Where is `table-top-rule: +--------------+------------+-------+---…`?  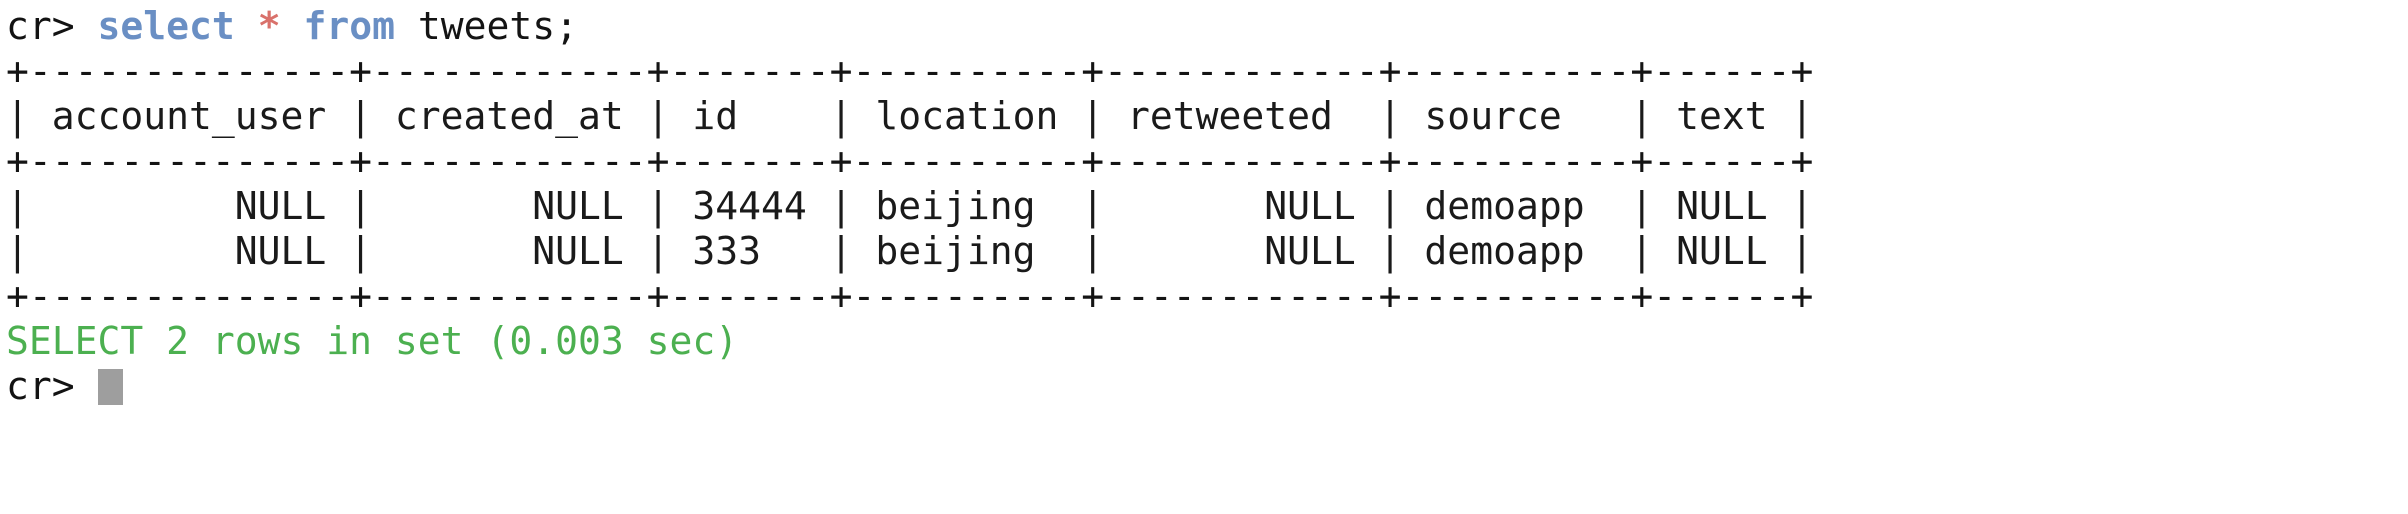
table-top-rule: +--------------+------------+-------+---… is located at coordinates (910, 71).